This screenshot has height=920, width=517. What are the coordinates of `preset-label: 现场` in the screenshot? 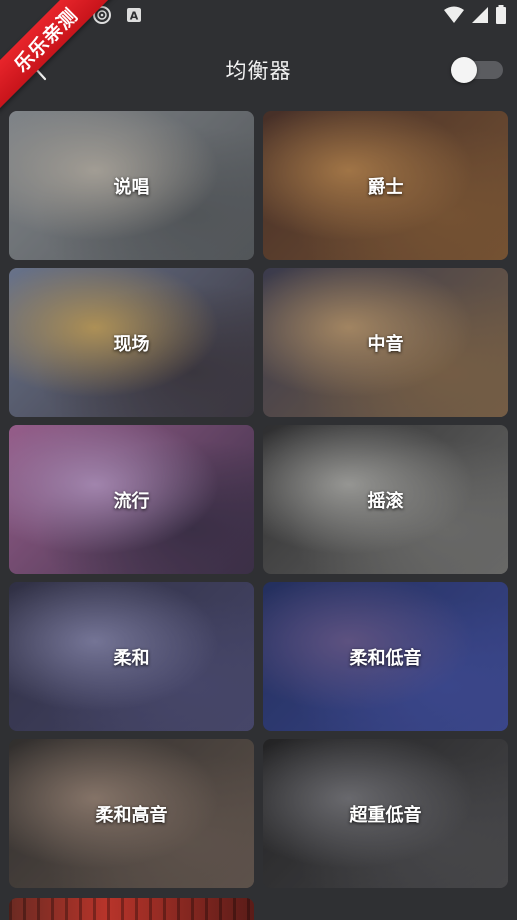 It's located at (131, 344).